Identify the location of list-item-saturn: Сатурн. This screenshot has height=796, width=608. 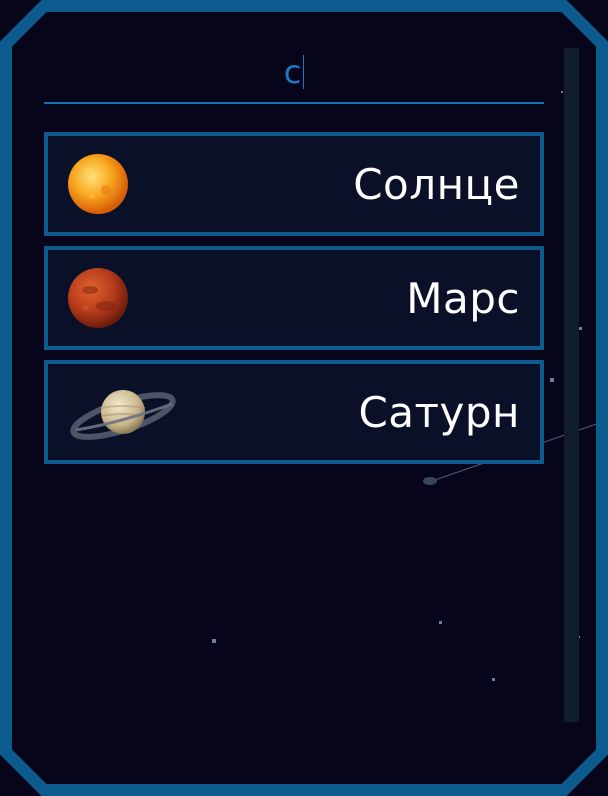
(294, 412).